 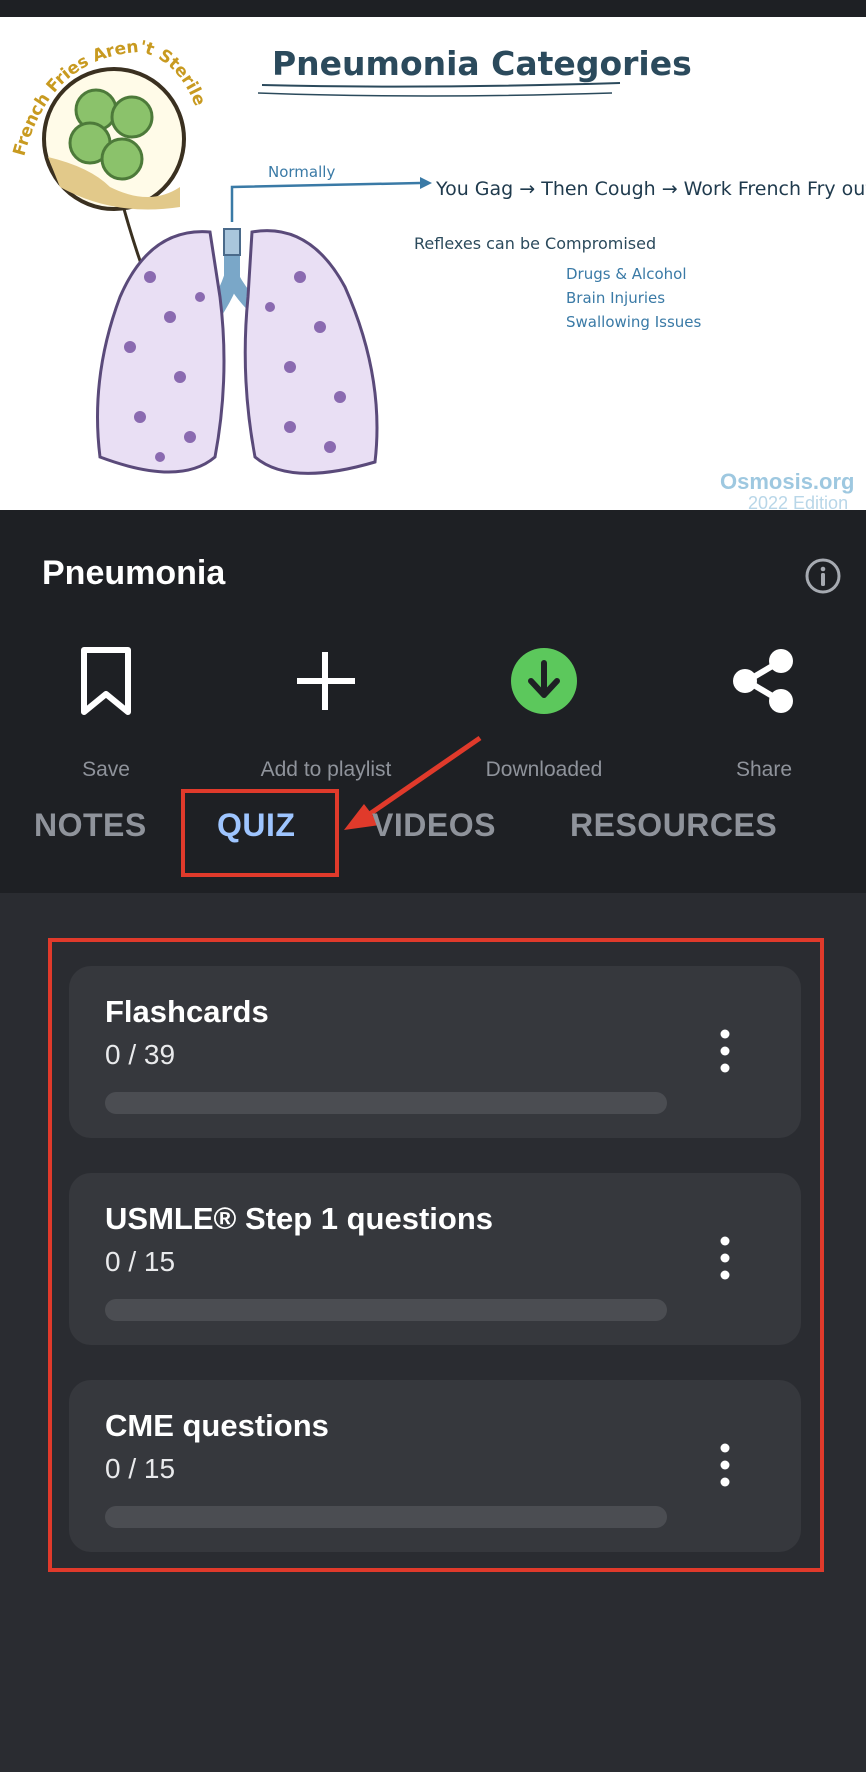 What do you see at coordinates (634, 322) in the screenshot?
I see `cause-3: Swallowing Issues` at bounding box center [634, 322].